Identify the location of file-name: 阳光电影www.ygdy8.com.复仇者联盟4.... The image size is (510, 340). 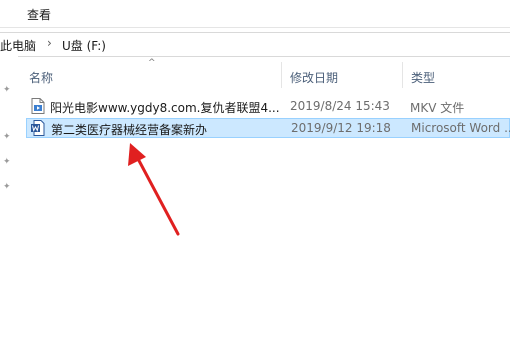
(165, 108).